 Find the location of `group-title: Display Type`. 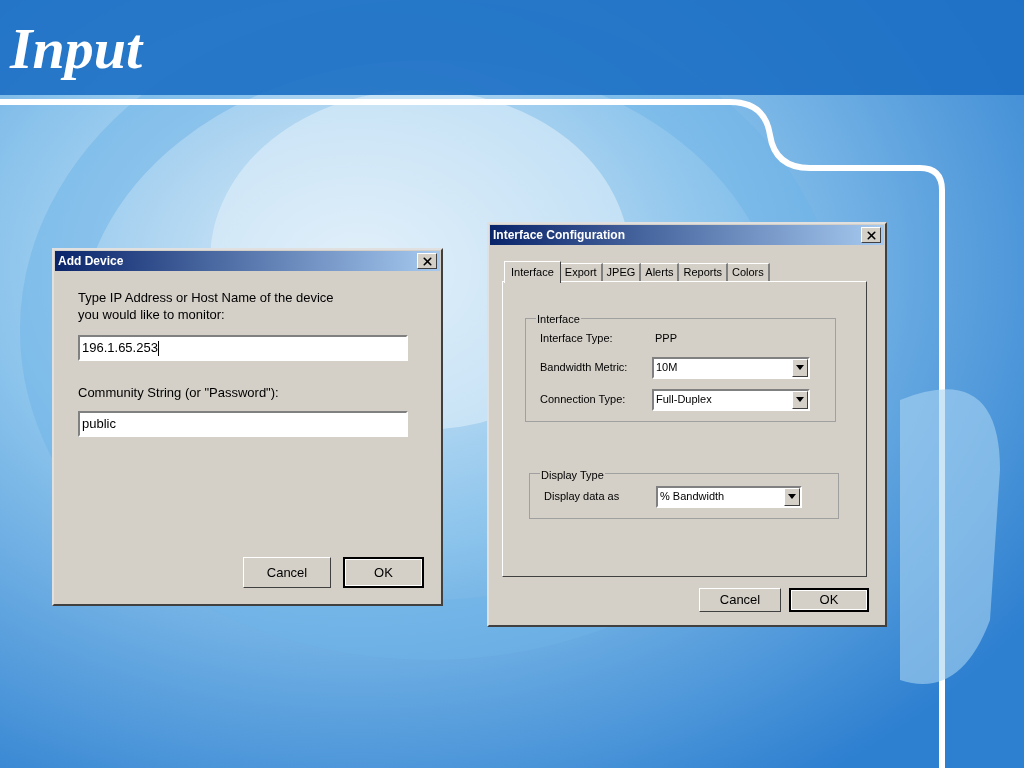

group-title: Display Type is located at coordinates (572, 474).